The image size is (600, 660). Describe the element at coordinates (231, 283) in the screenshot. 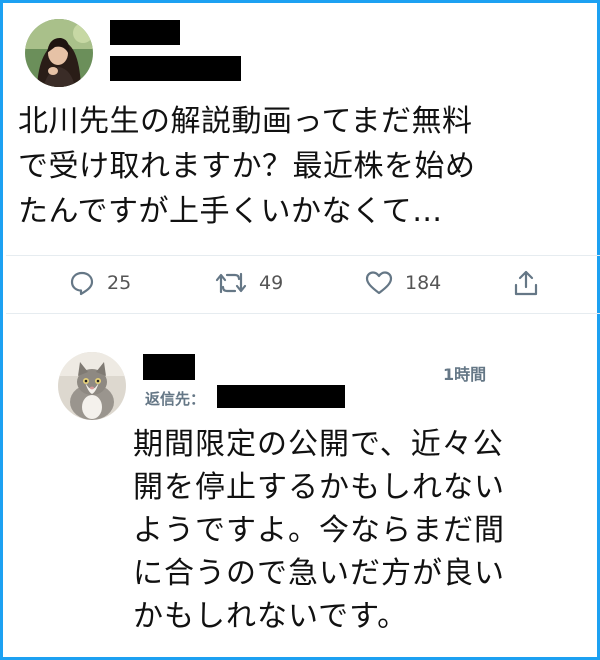

I see `retweet-icon` at that location.